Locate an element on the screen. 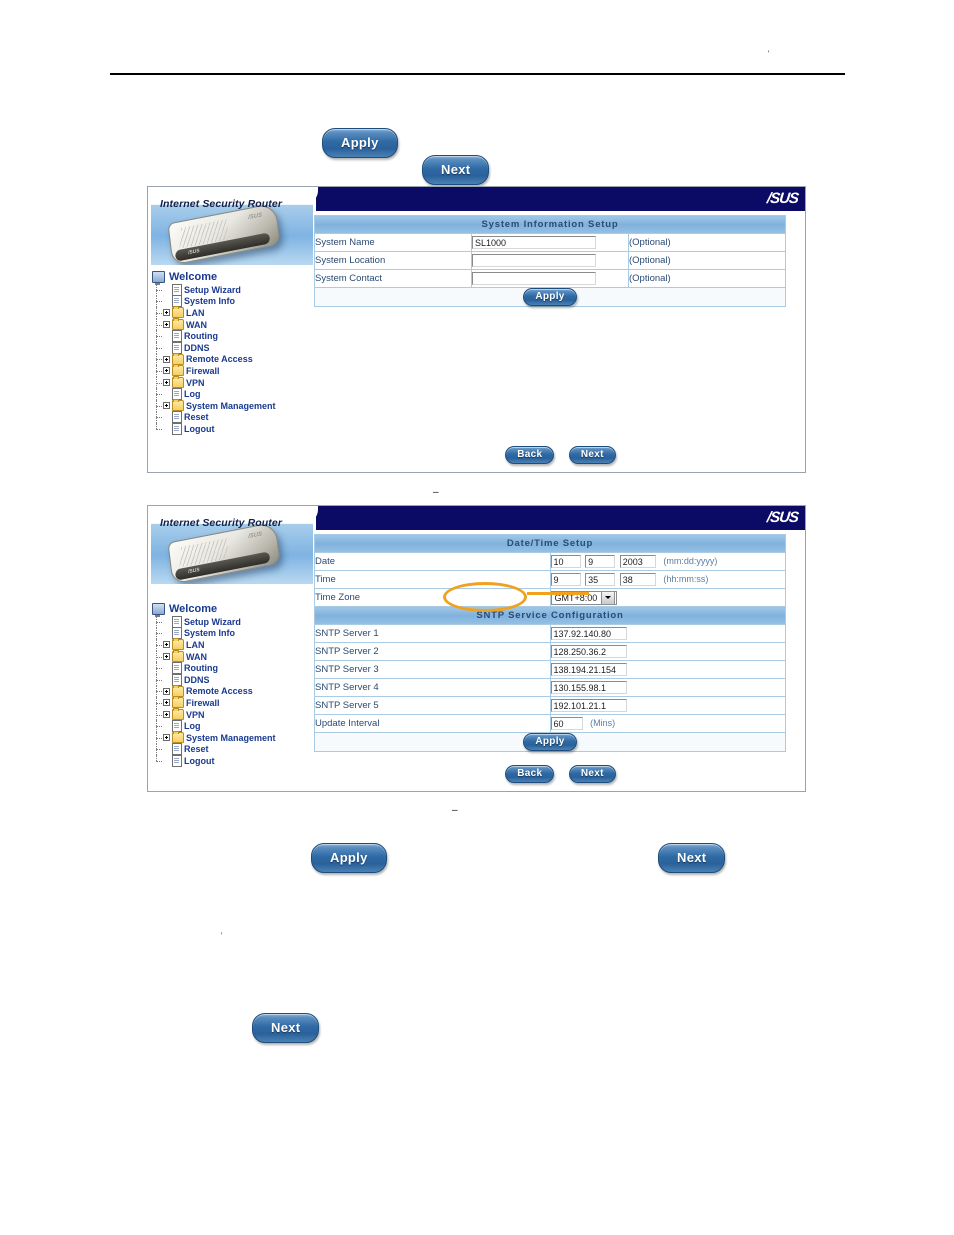  router-logo-badge-1: /SUS is located at coordinates (255, 217).